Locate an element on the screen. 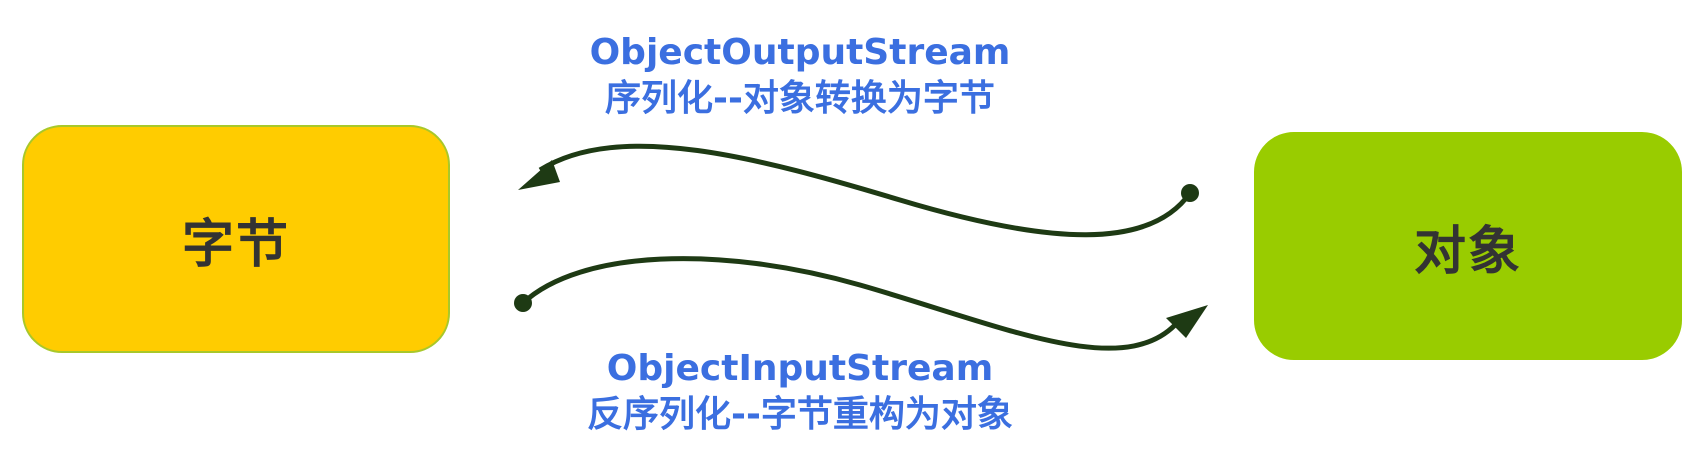  deserialize-arrowhead is located at coordinates (1187, 321).